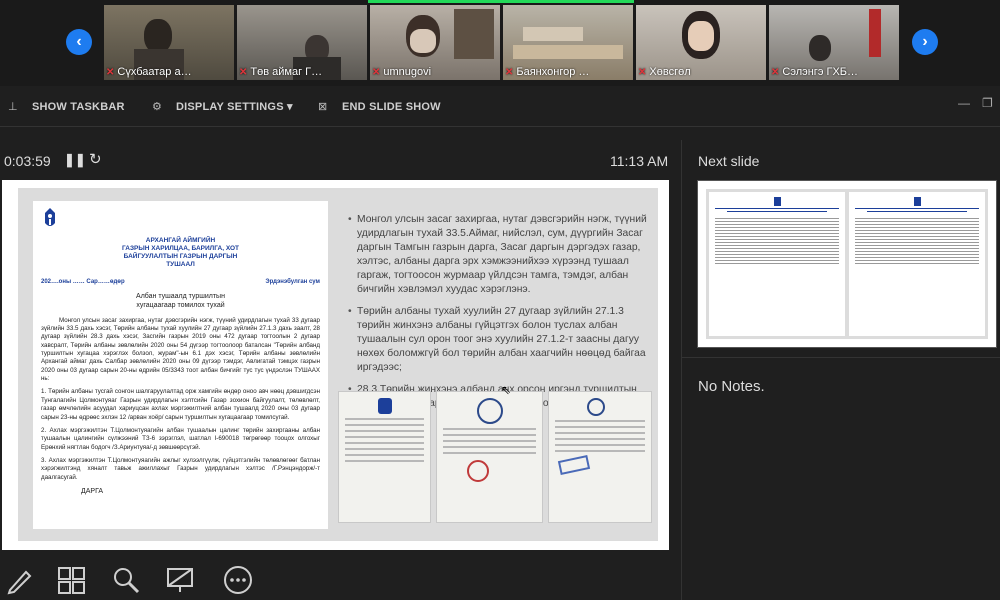  I want to click on document-signature: ДАРГА, so click(92, 492).